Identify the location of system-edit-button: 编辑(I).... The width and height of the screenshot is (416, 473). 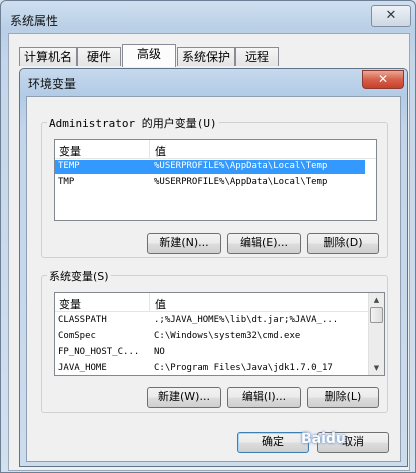
(264, 397).